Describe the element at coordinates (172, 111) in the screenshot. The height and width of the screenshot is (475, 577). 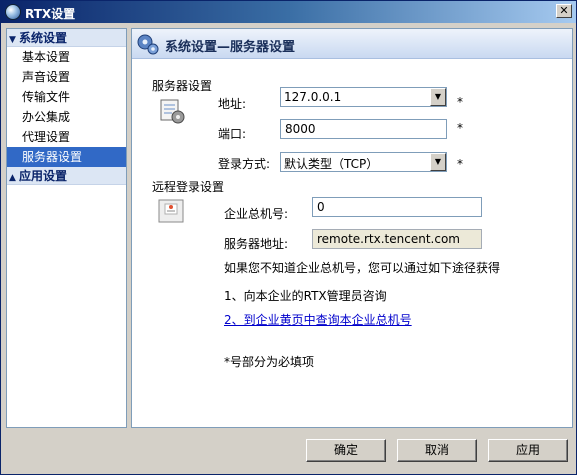
I see `server-config-icon` at that location.